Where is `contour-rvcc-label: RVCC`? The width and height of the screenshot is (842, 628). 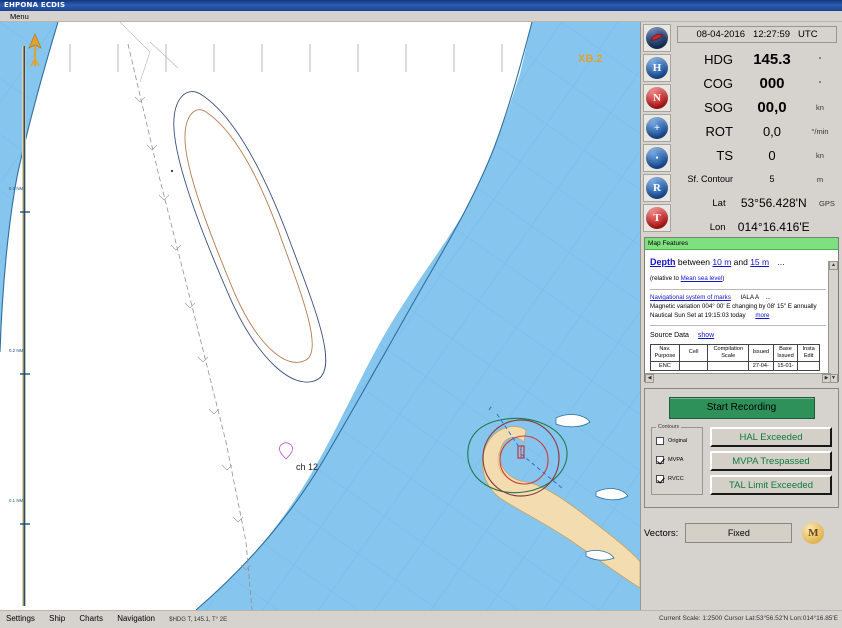
contour-rvcc-label: RVCC is located at coordinates (676, 478).